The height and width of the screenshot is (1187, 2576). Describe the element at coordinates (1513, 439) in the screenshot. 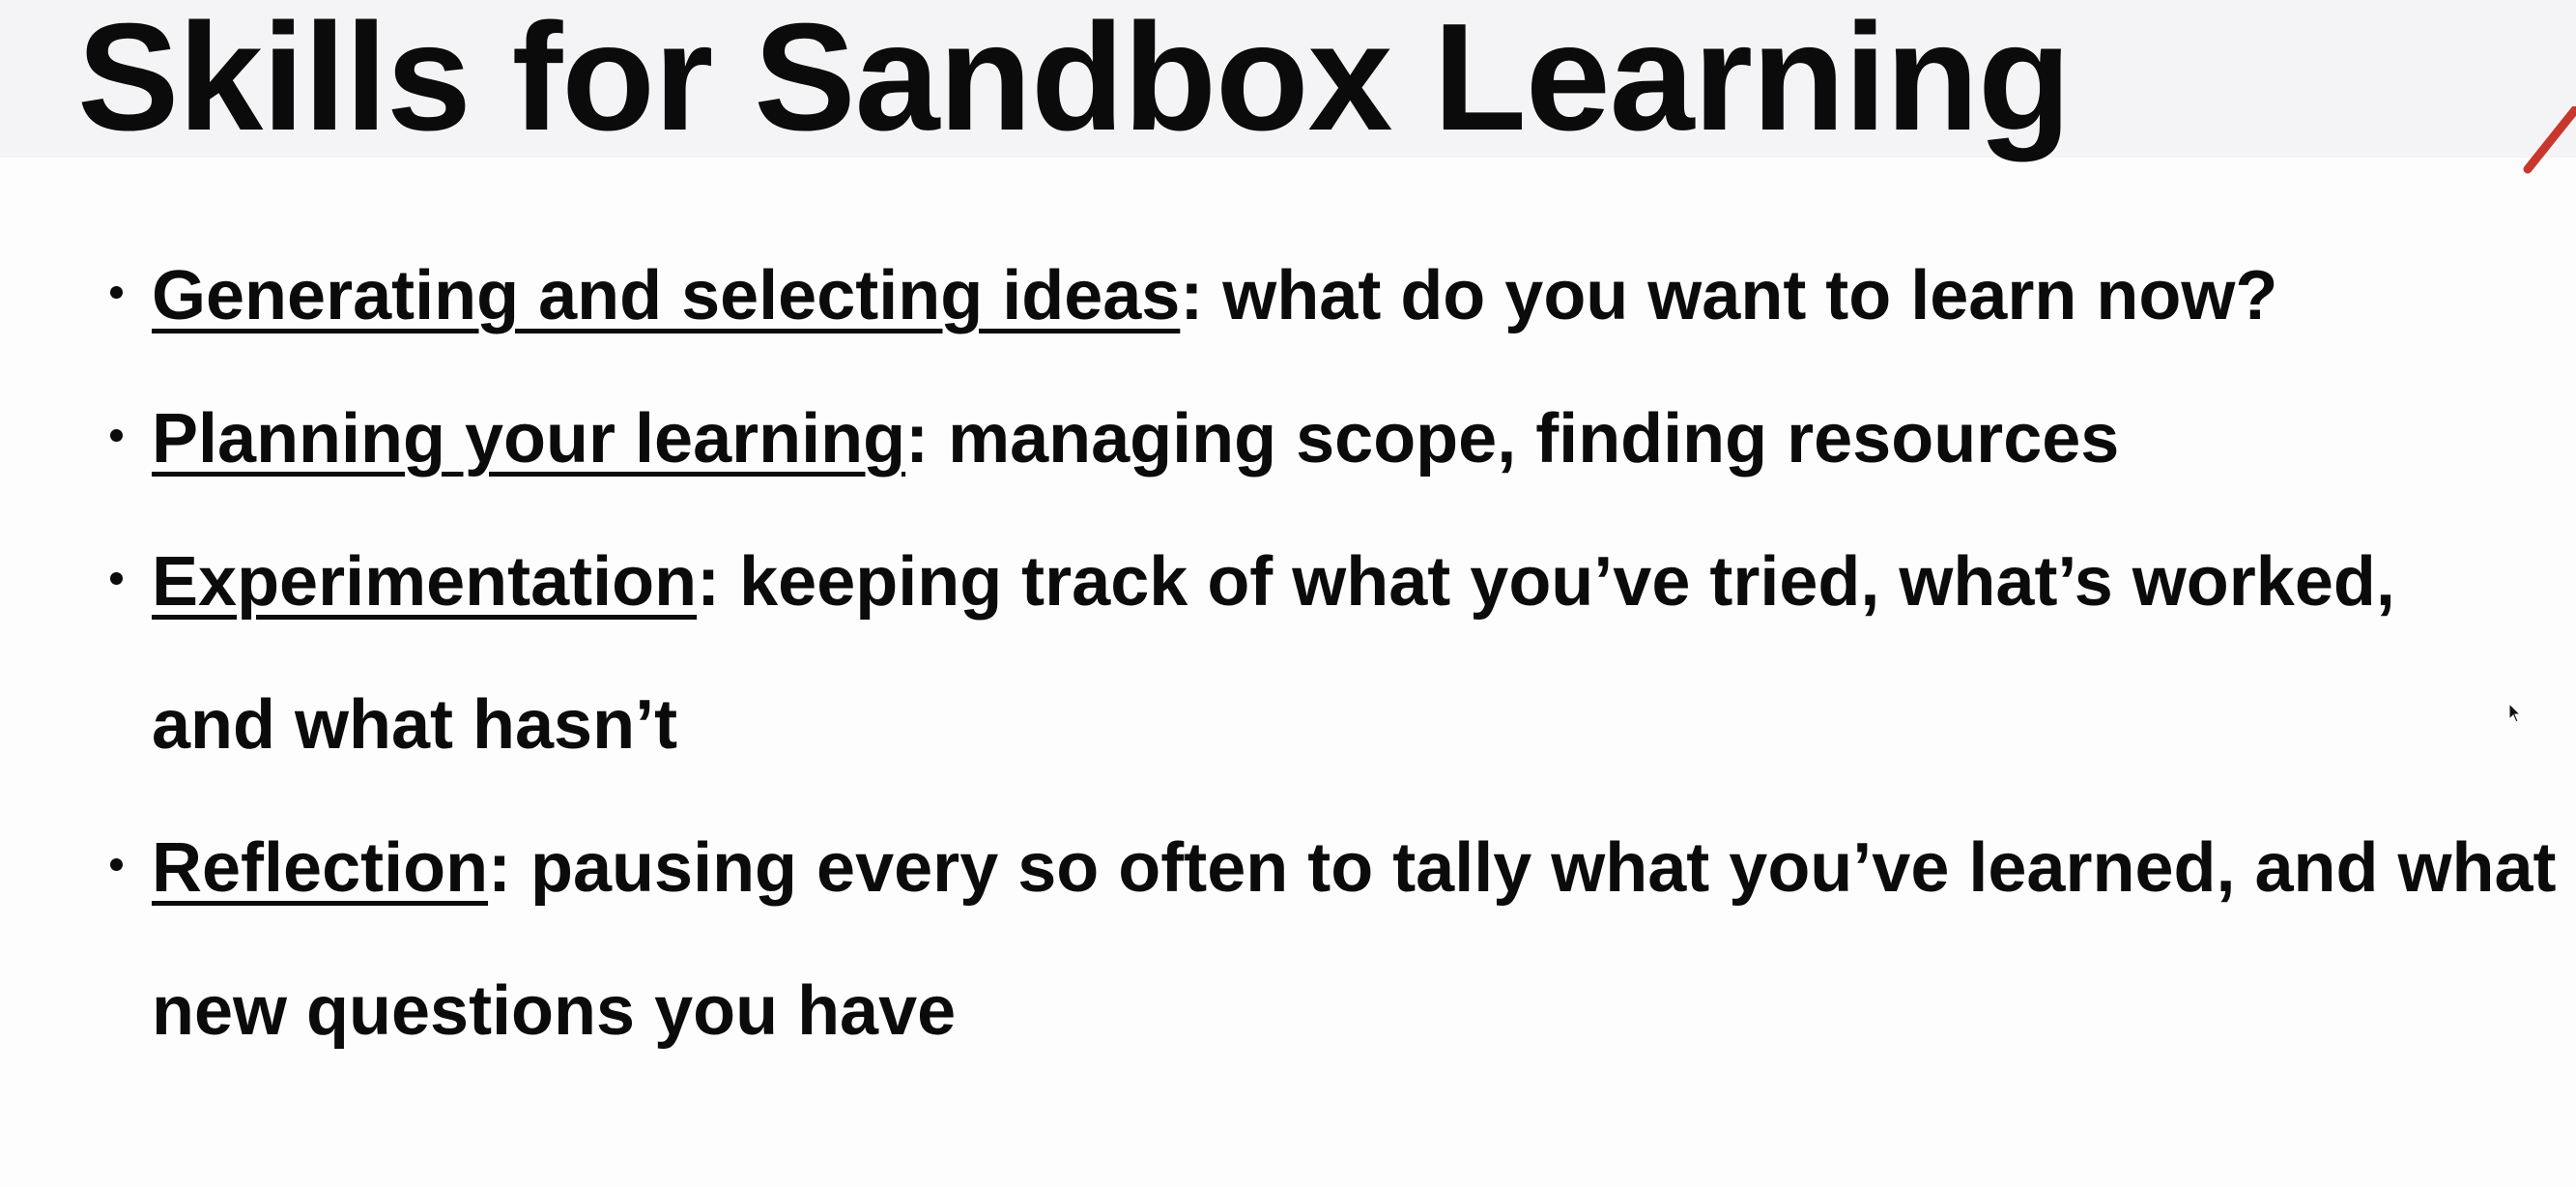

I see `bullet-description: : managing scope, finding resources` at that location.